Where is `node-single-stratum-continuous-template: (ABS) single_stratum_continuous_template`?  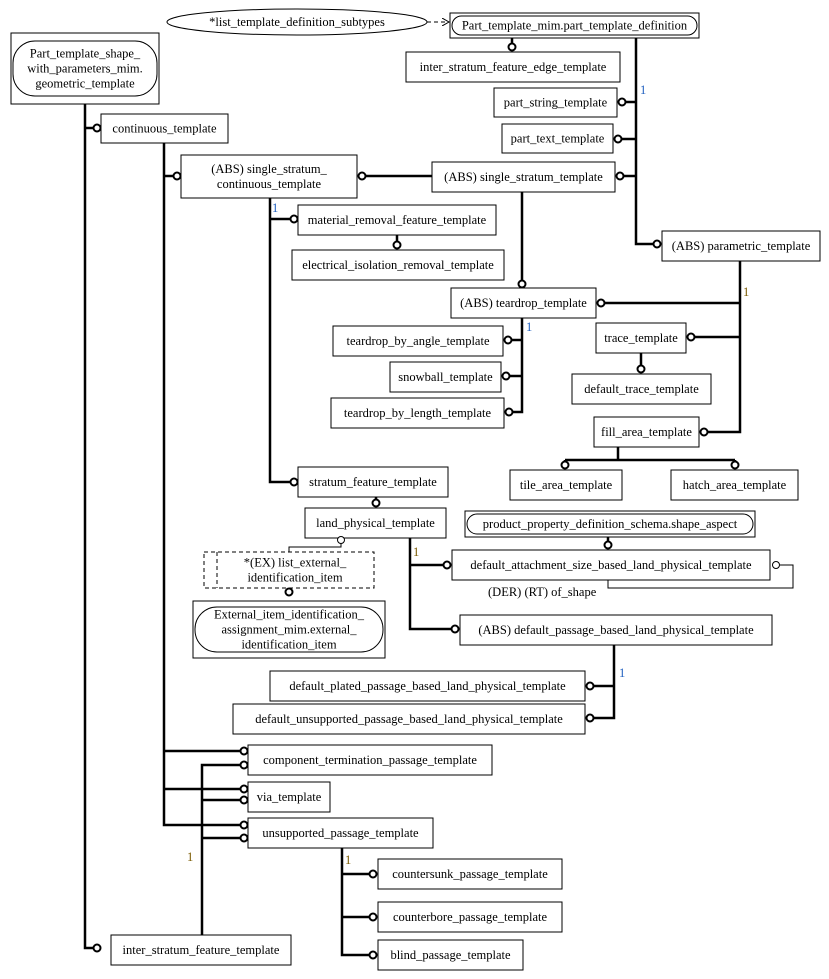 node-single-stratum-continuous-template: (ABS) single_stratum_continuous_template is located at coordinates (269, 176).